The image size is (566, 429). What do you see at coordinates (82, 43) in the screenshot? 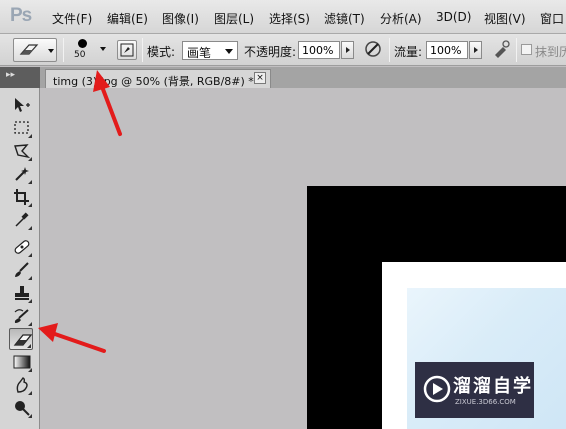
I see `brush-tip-icon` at bounding box center [82, 43].